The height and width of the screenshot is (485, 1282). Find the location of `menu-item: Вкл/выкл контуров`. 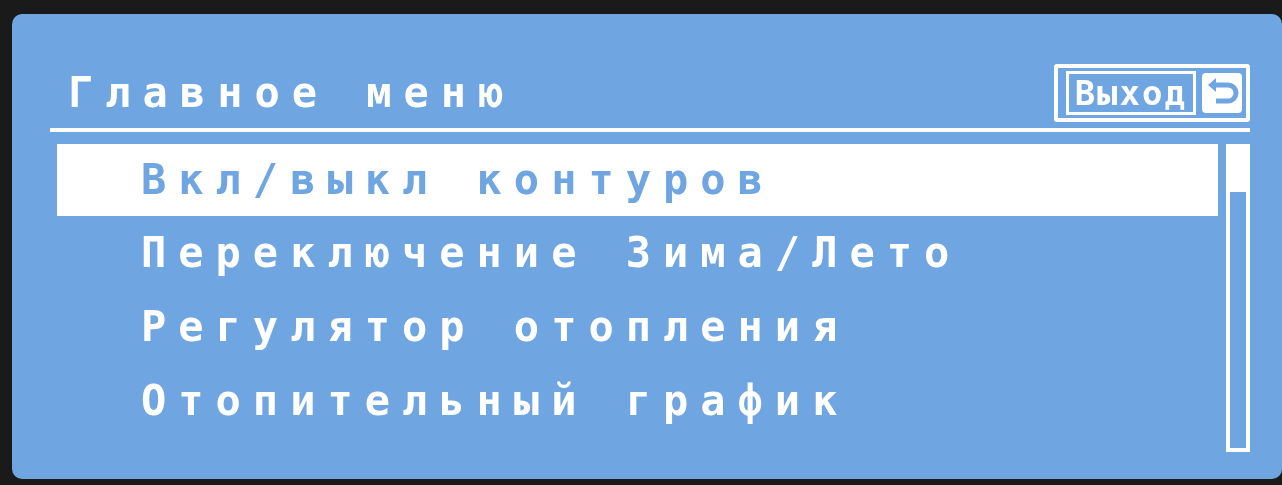

menu-item: Вкл/выкл контуров is located at coordinates (637, 180).